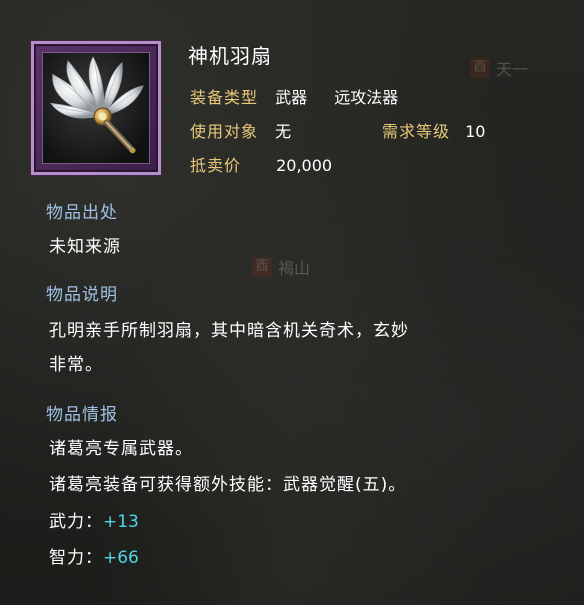  Describe the element at coordinates (82, 213) in the screenshot. I see `origin-heading: 物品出处` at that location.